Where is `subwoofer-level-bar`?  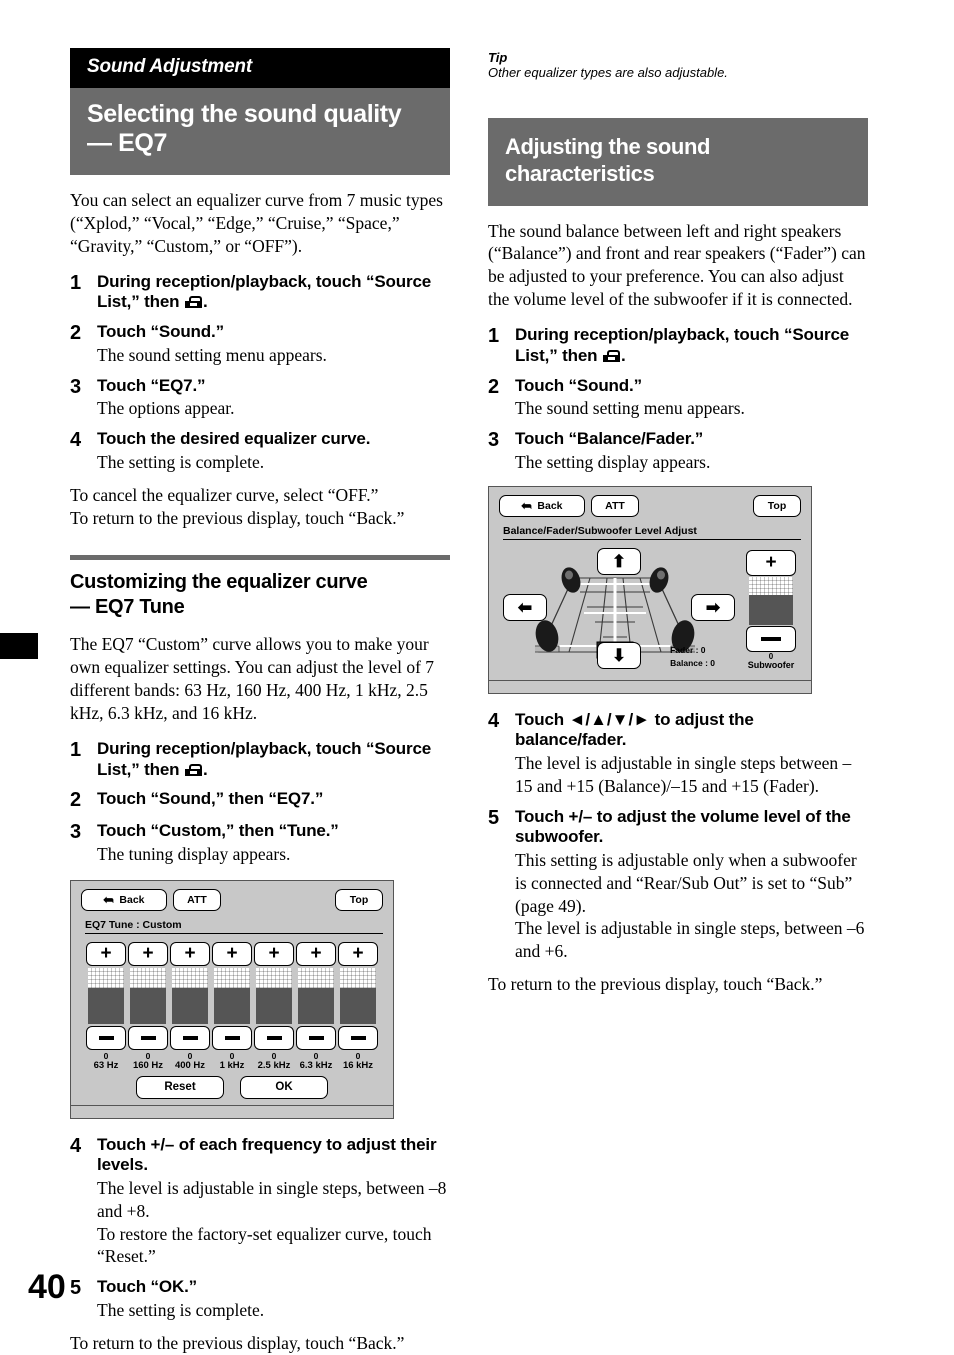
subwoofer-level-bar is located at coordinates (771, 600).